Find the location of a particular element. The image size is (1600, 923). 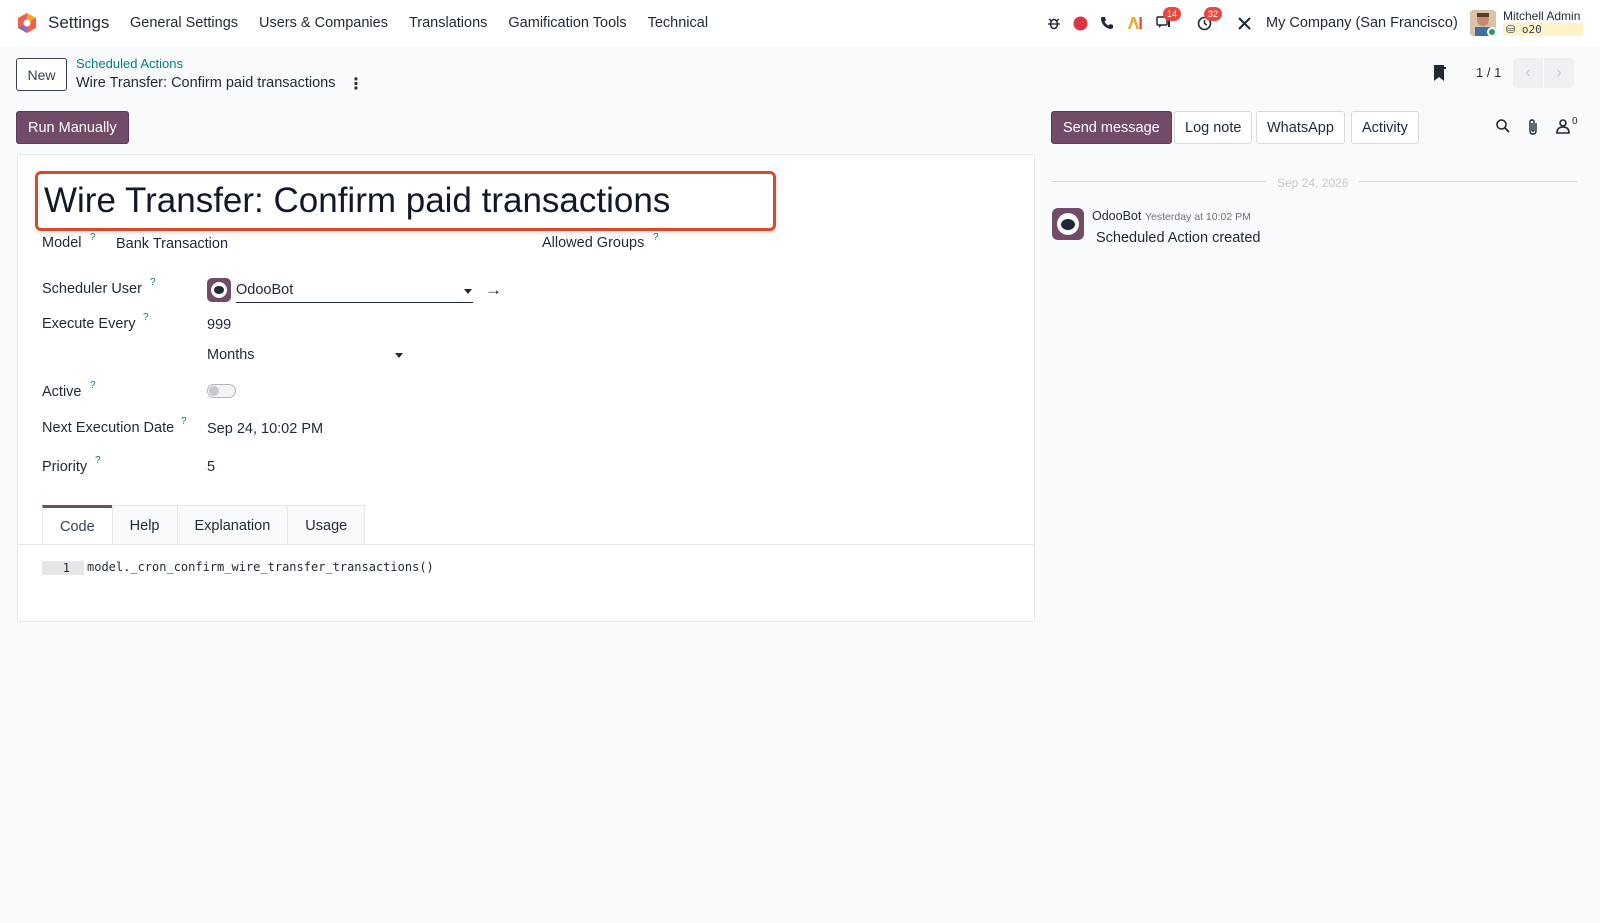

pager-next-button: › is located at coordinates (1559, 73).